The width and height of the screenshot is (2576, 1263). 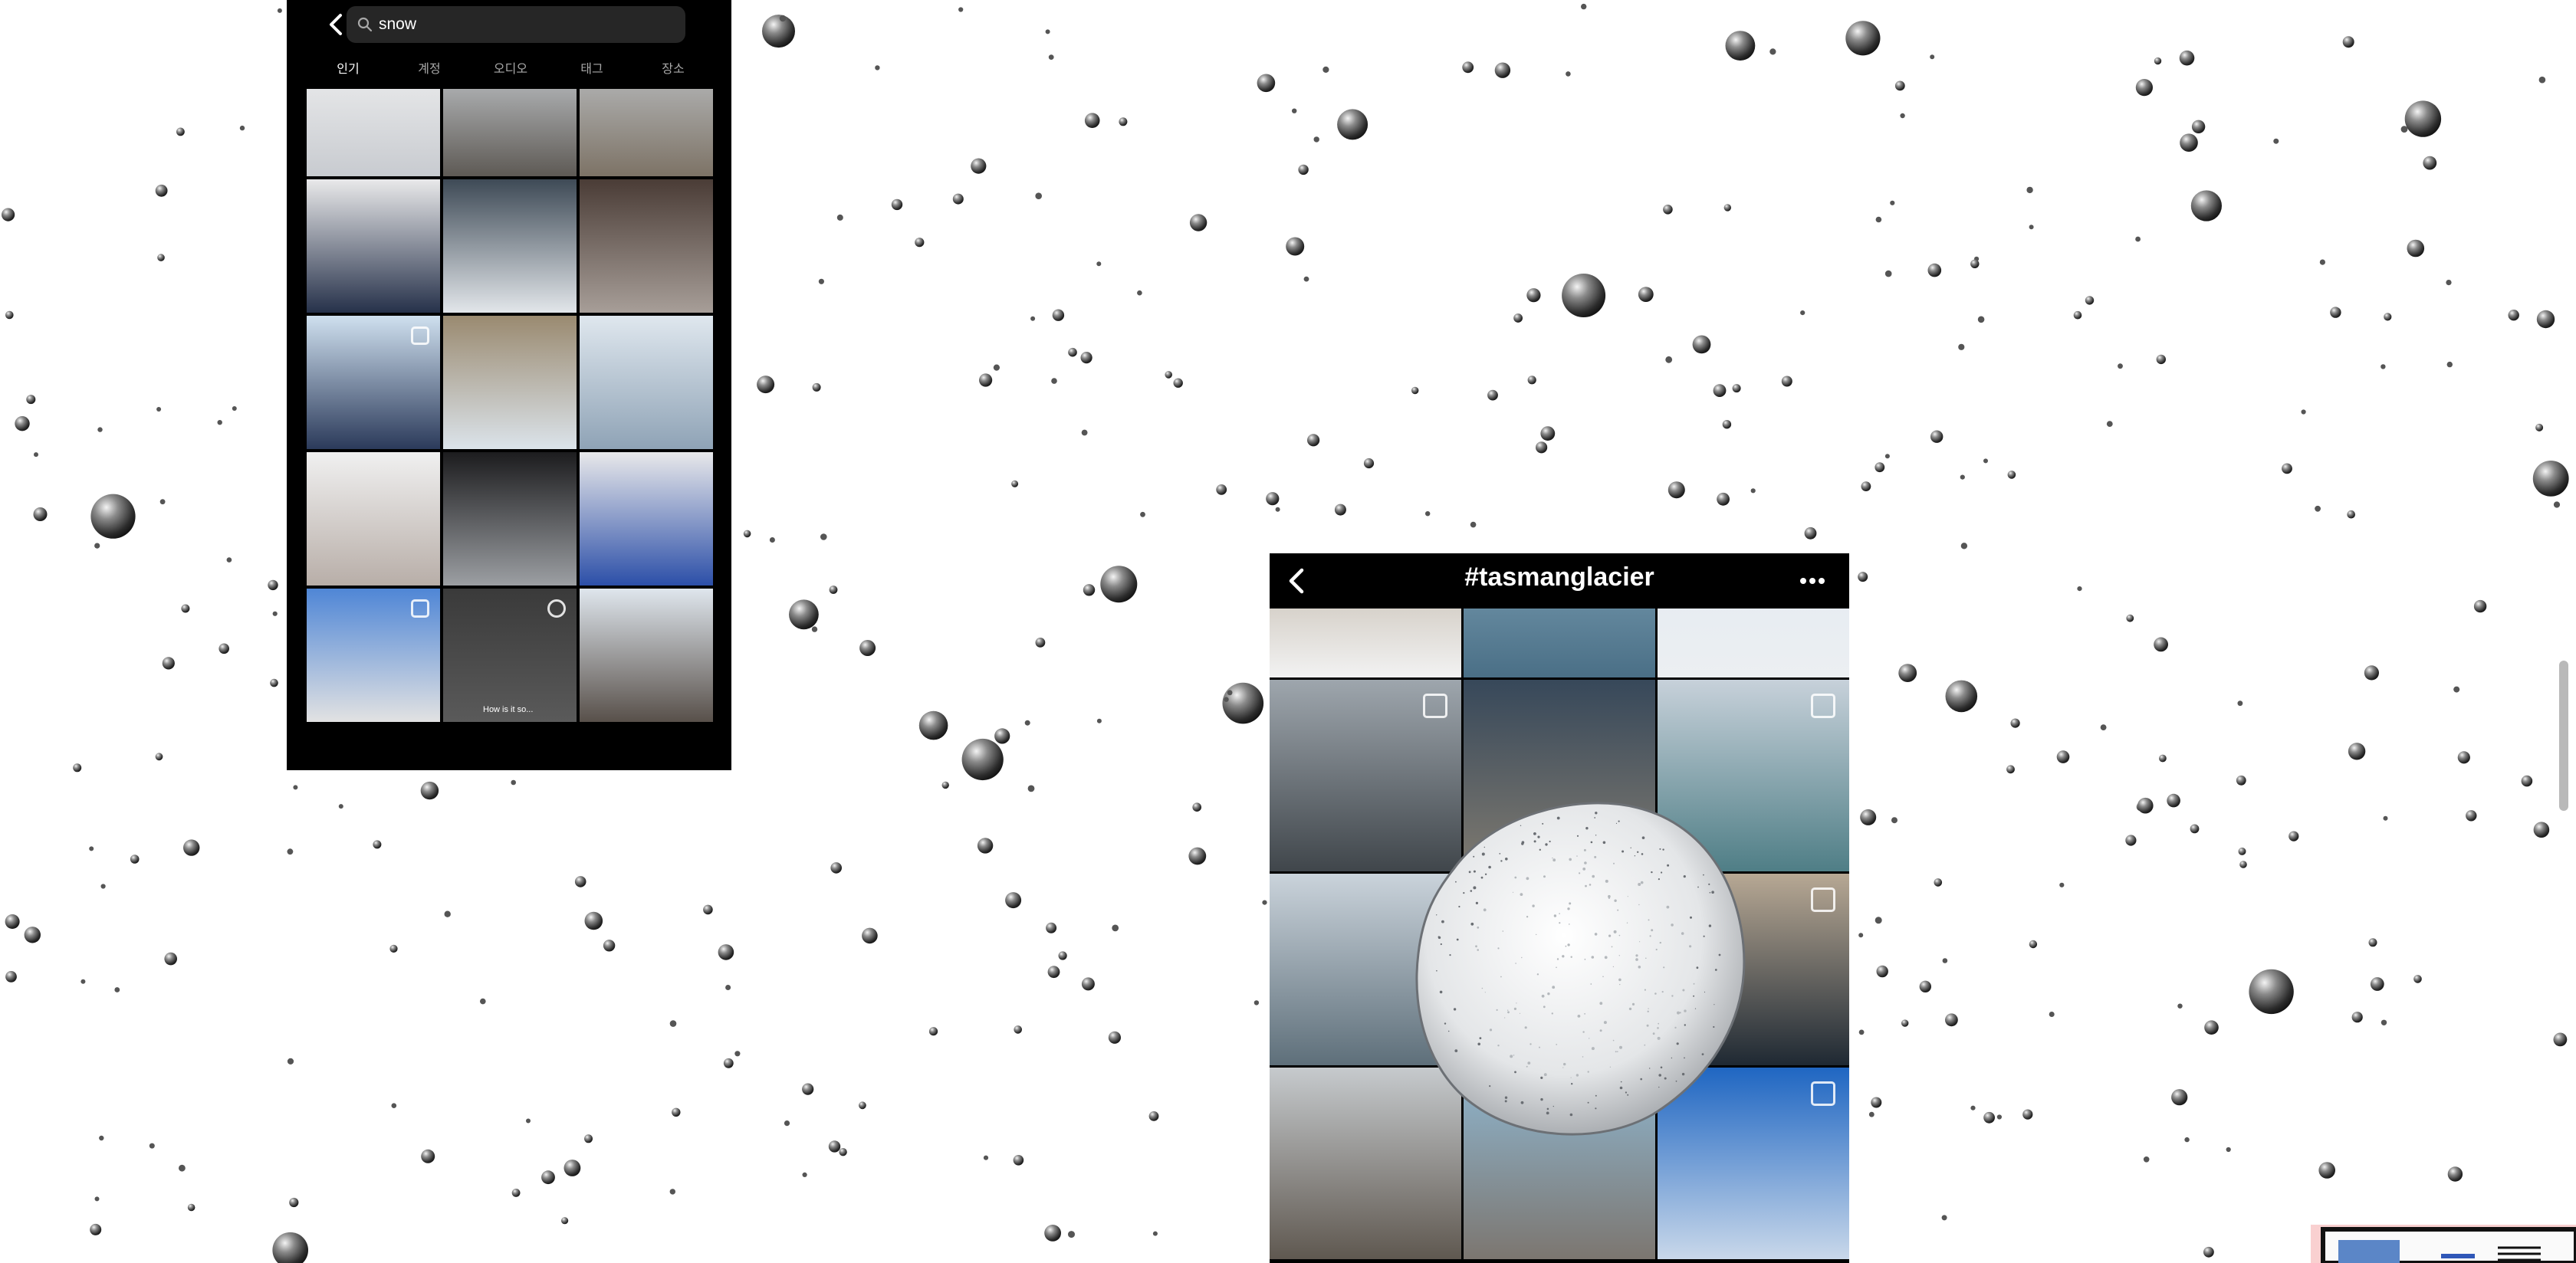 What do you see at coordinates (373, 382) in the screenshot?
I see `post-tile-woman-in-tent` at bounding box center [373, 382].